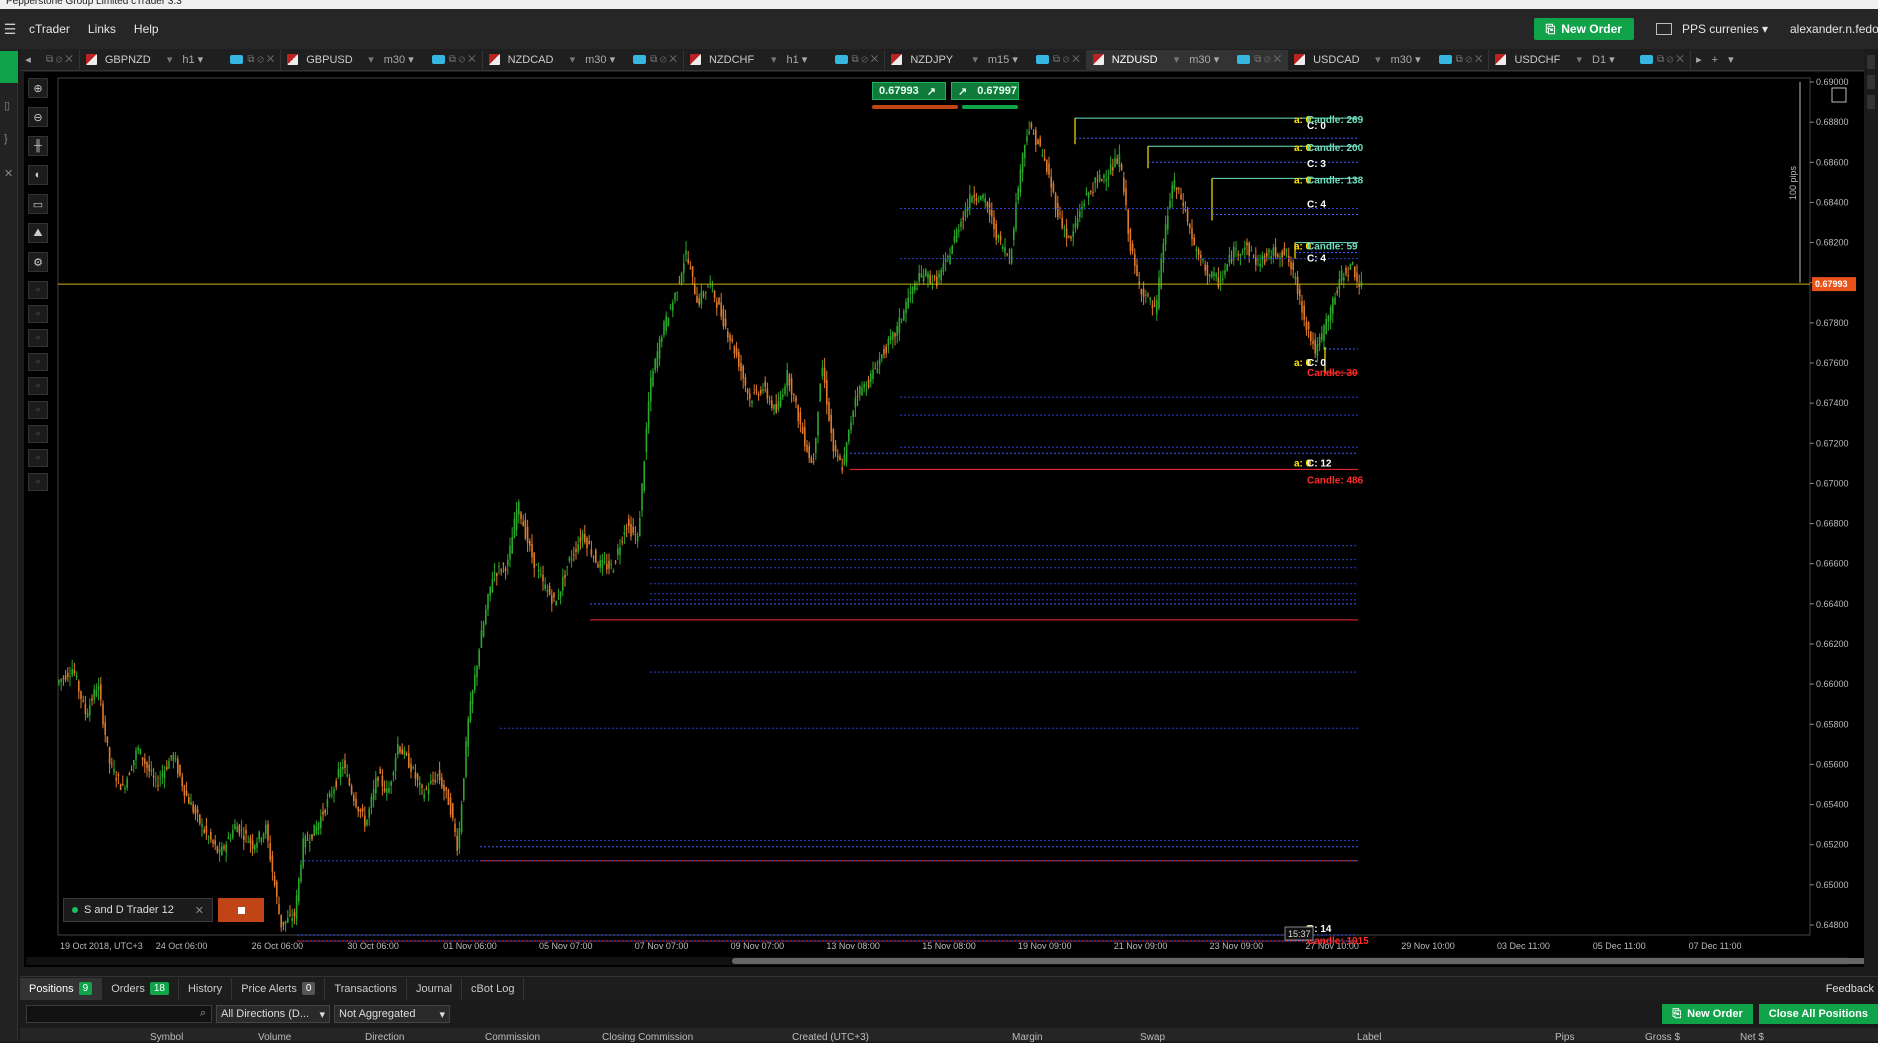 The height and width of the screenshot is (1043, 1878). Describe the element at coordinates (38, 362) in the screenshot. I see `timeframe-m30-icon: ▫` at that location.